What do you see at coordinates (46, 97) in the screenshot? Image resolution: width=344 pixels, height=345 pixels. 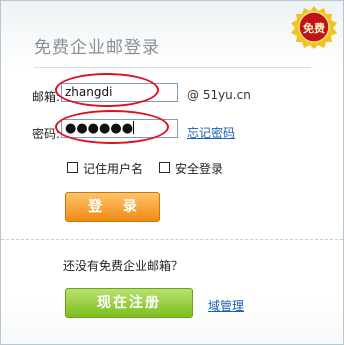 I see `email-label: 邮箱:` at bounding box center [46, 97].